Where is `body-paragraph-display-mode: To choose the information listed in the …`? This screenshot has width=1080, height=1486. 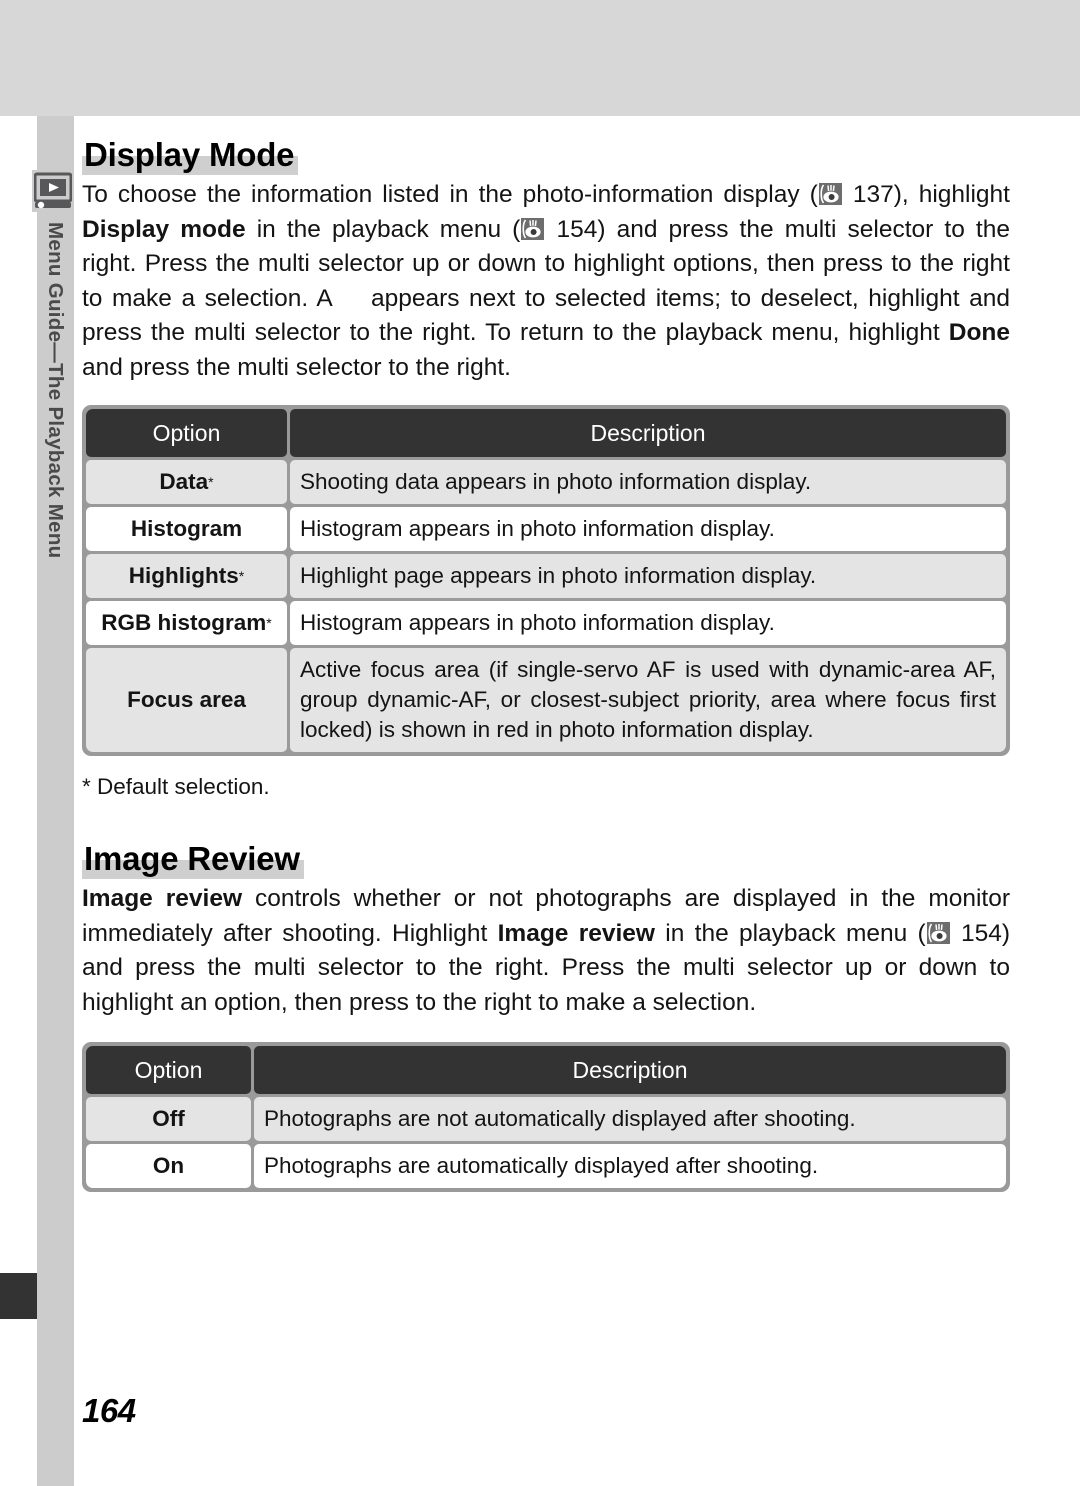 body-paragraph-display-mode: To choose the information listed in the … is located at coordinates (546, 281).